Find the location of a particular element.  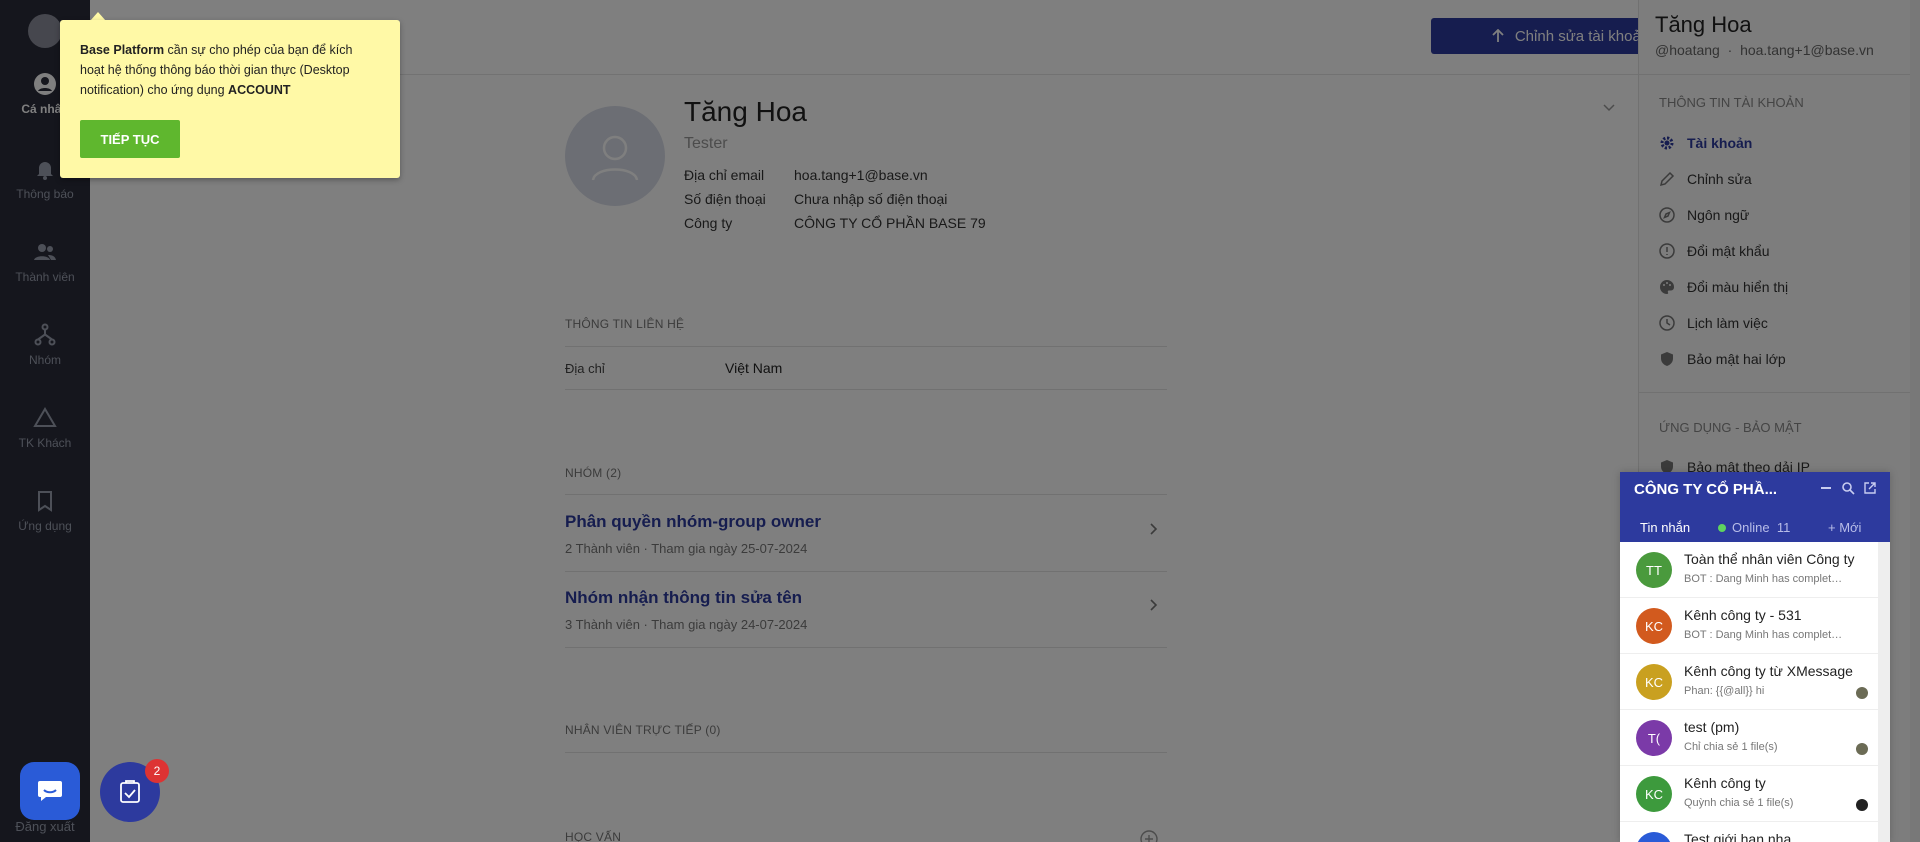

chat-preview: Quỳnh chia sẻ 1 file(s) is located at coordinates (1739, 803).